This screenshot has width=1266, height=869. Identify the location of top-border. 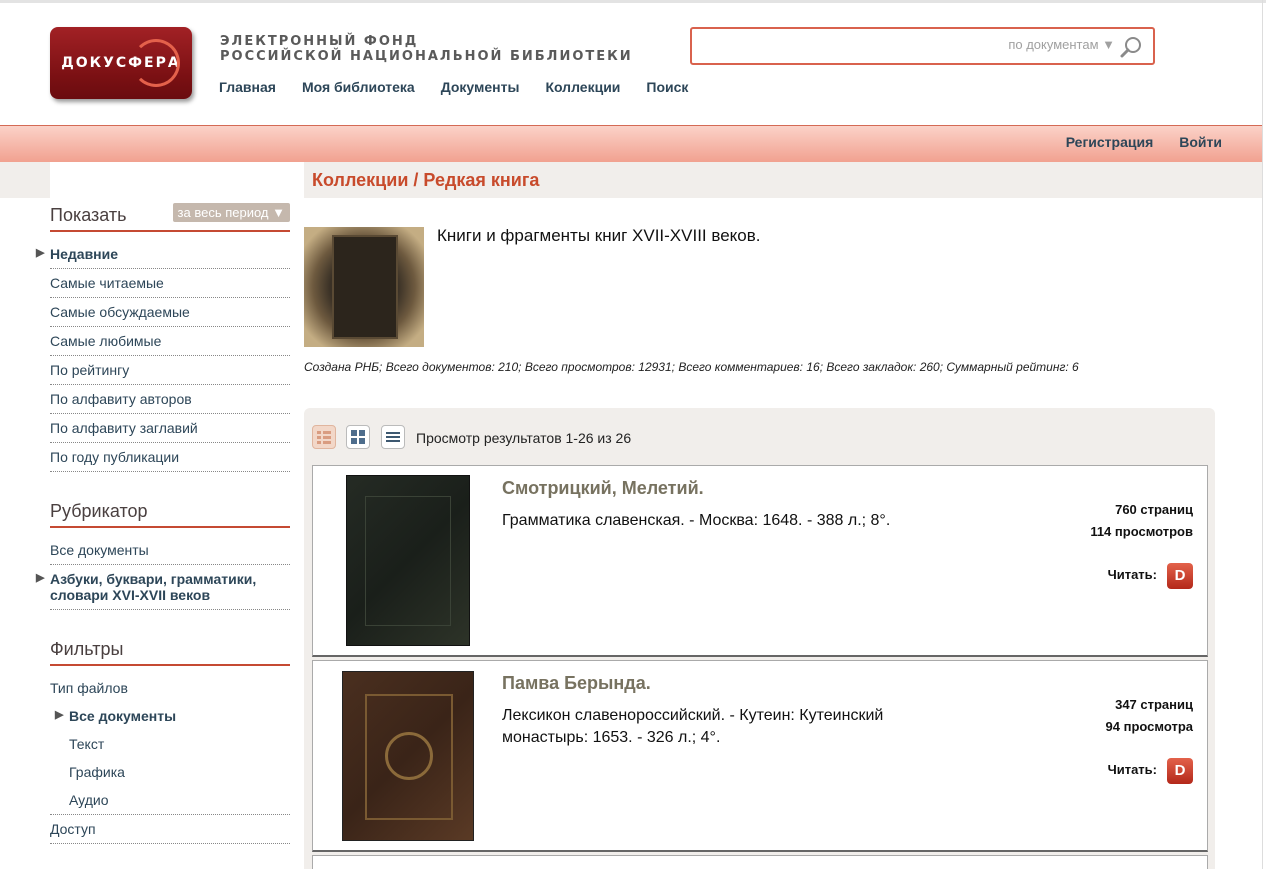
(633, 1).